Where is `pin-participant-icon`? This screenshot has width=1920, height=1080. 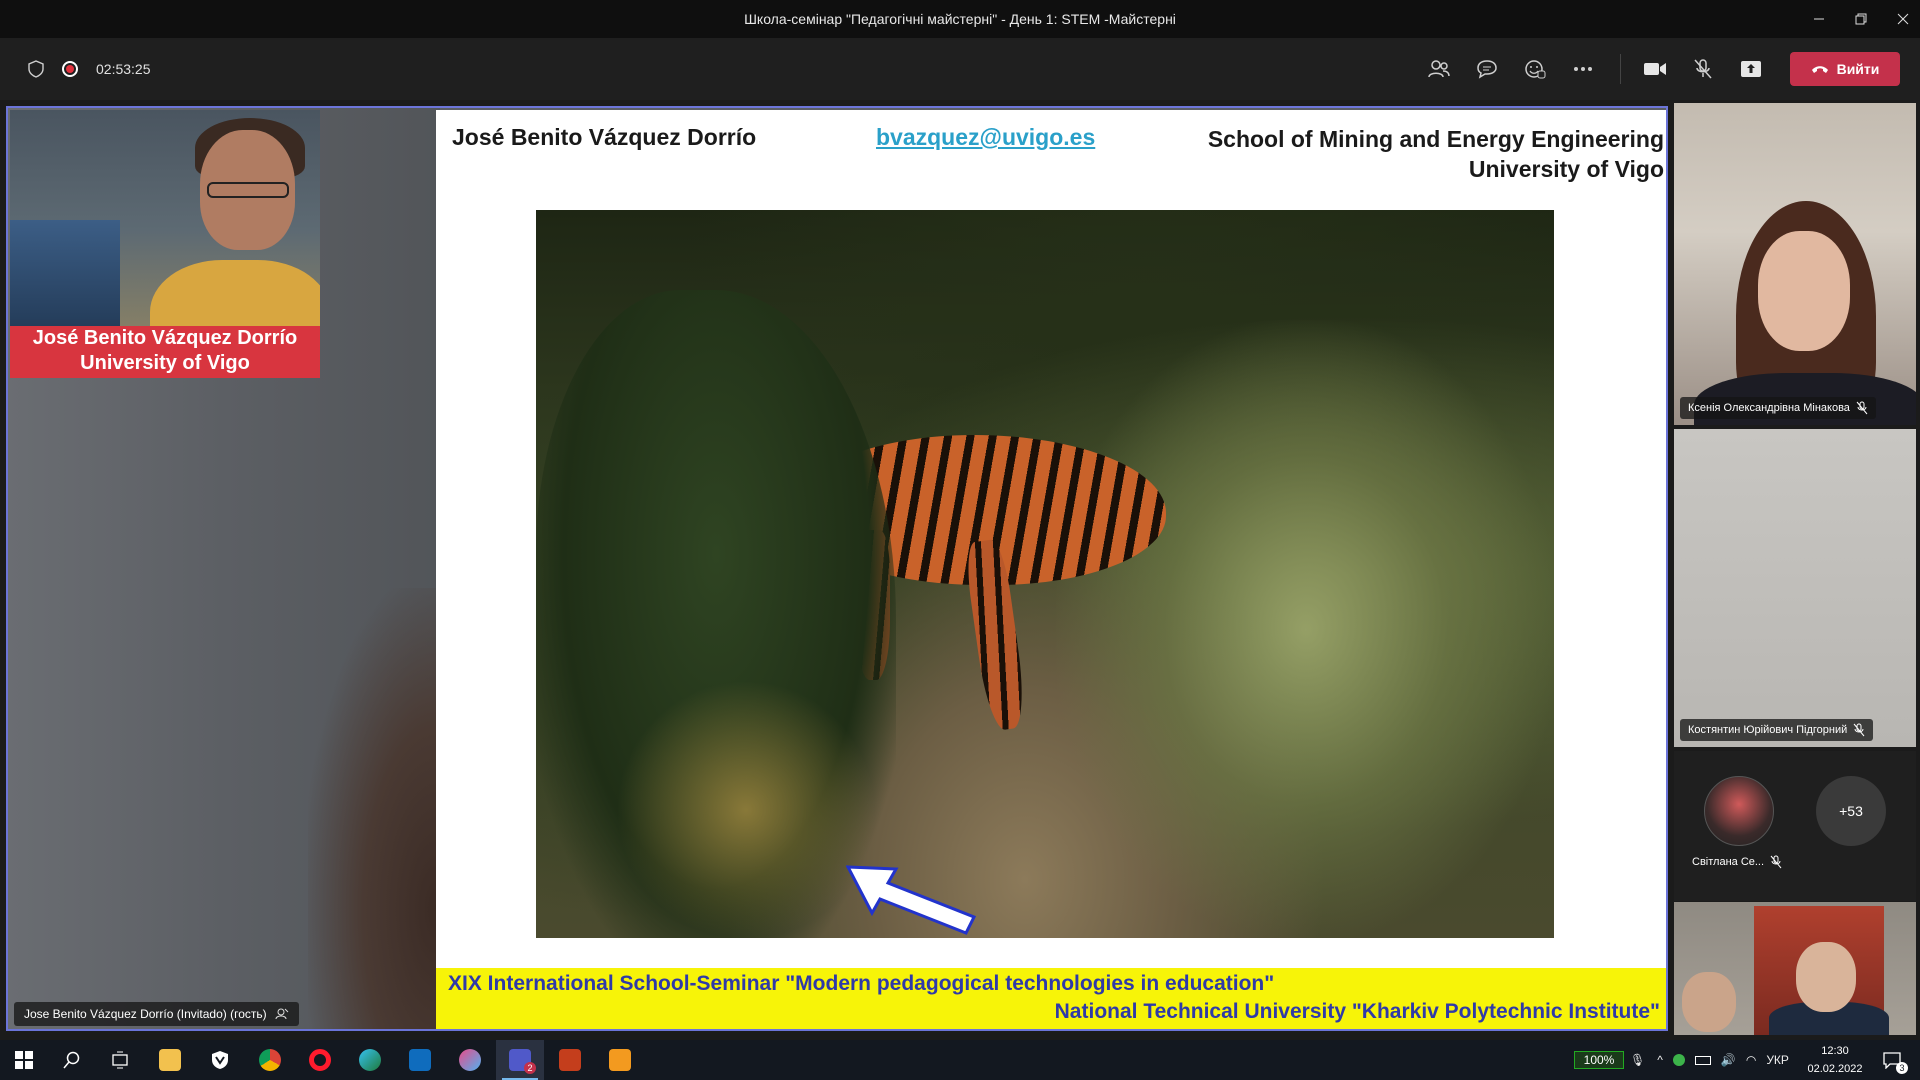 pin-participant-icon is located at coordinates (282, 1014).